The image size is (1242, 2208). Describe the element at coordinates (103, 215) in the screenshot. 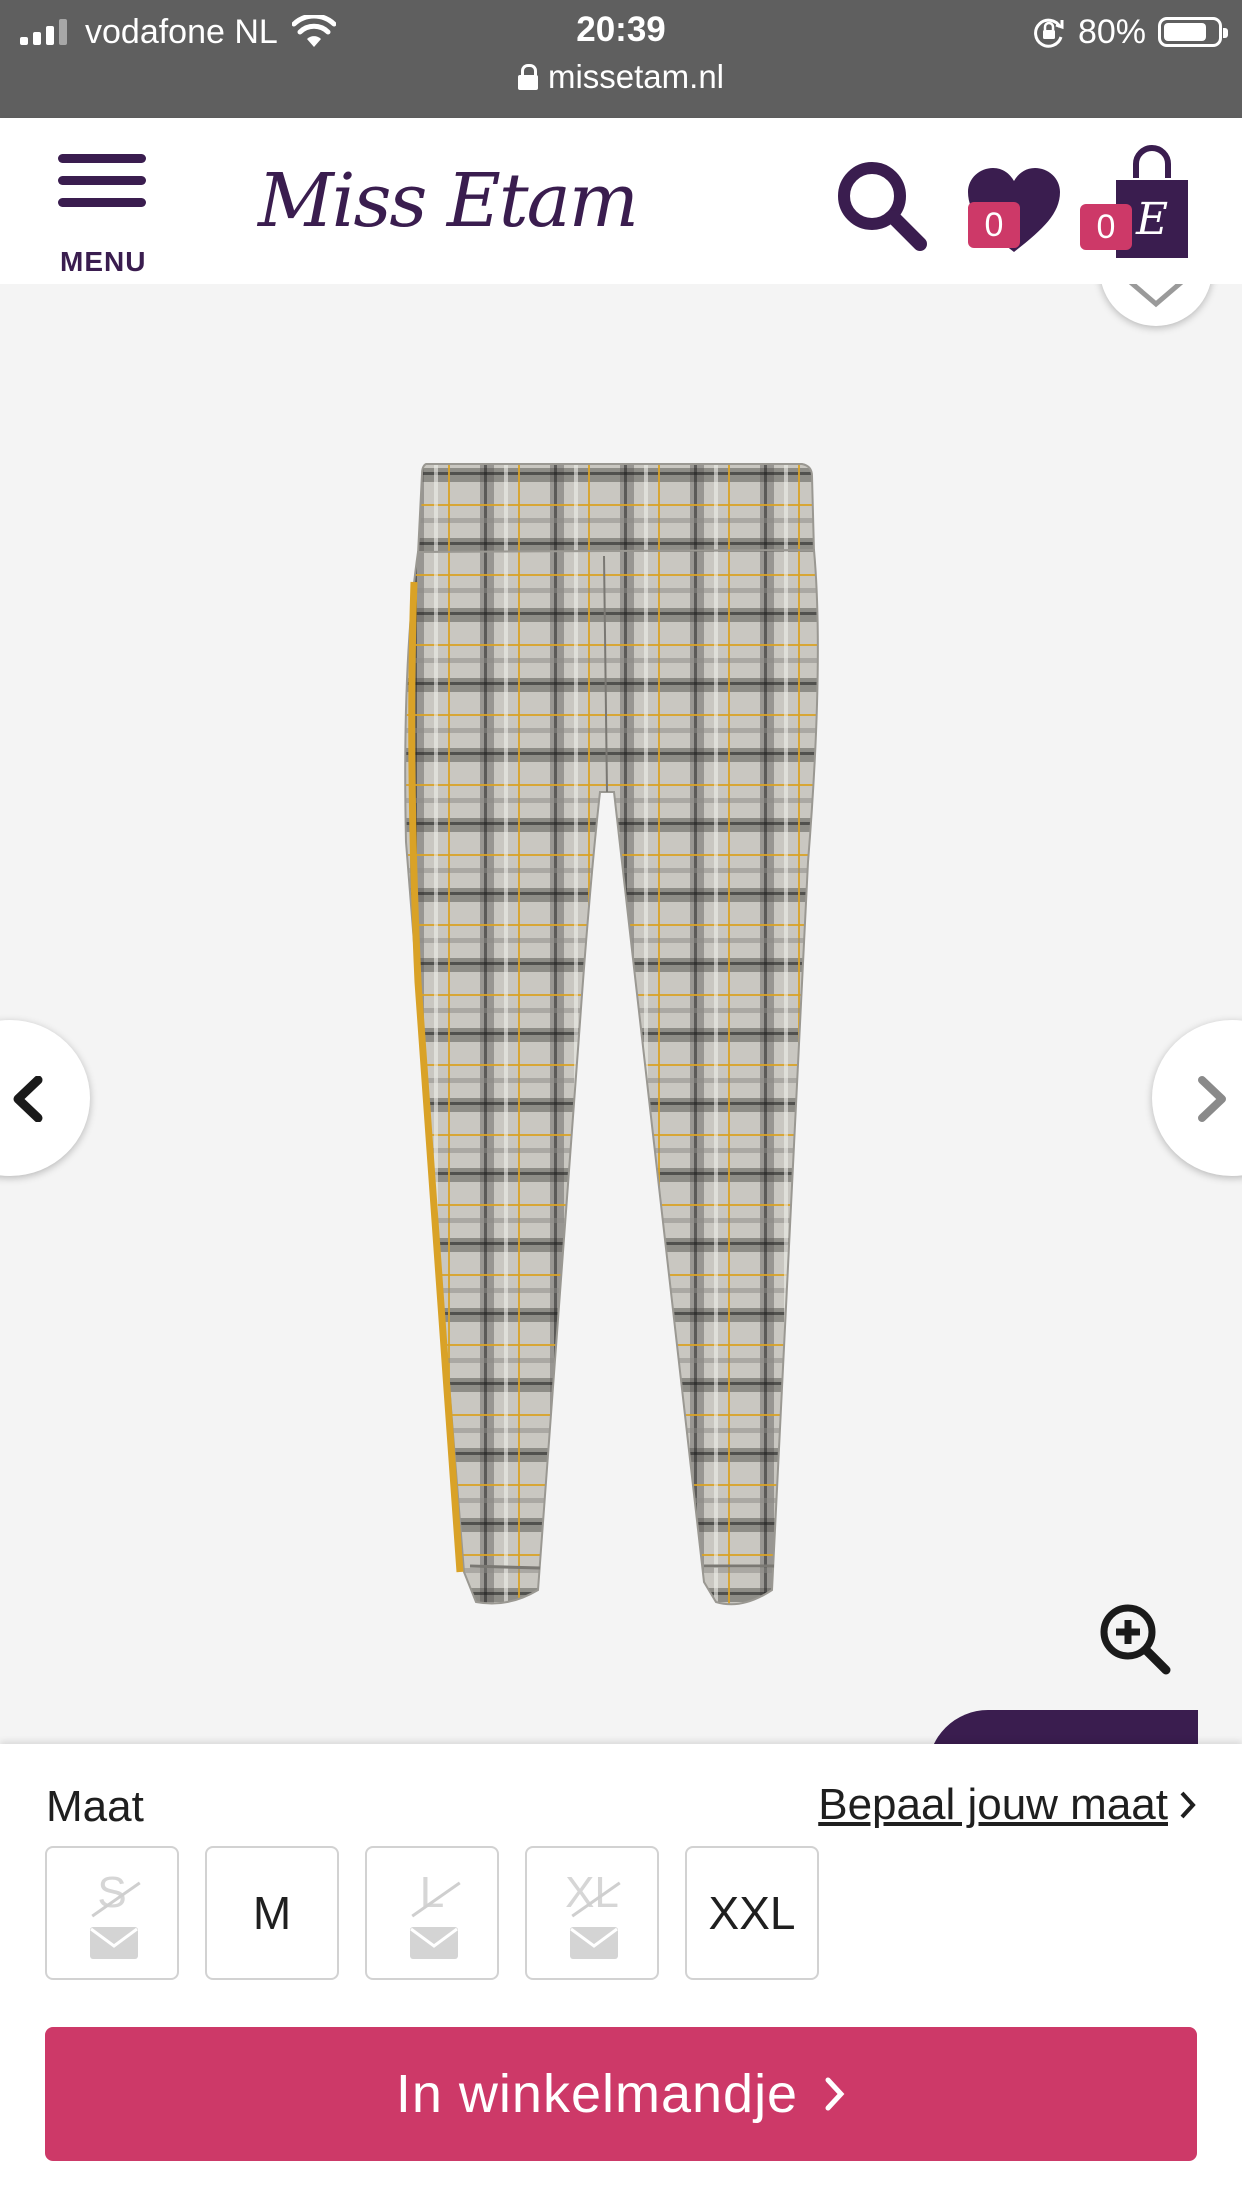

I see `menu-button: MENU` at that location.